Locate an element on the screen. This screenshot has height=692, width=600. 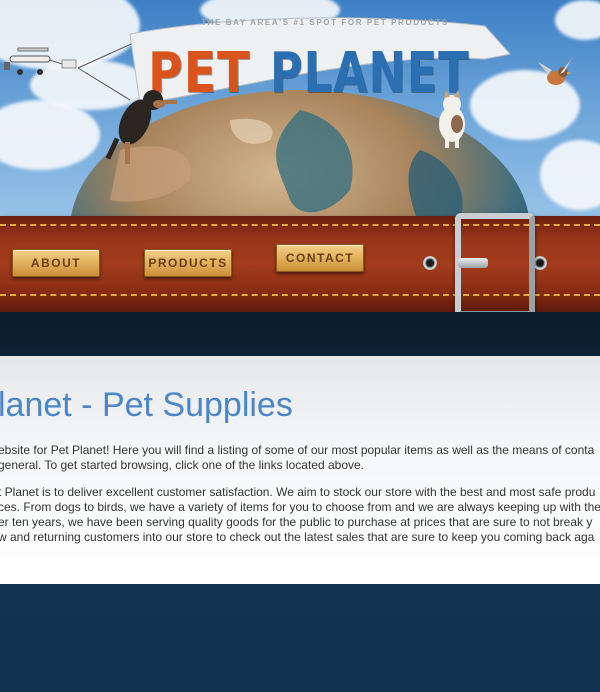
nav-products-button: PRODUCTS is located at coordinates (188, 263).